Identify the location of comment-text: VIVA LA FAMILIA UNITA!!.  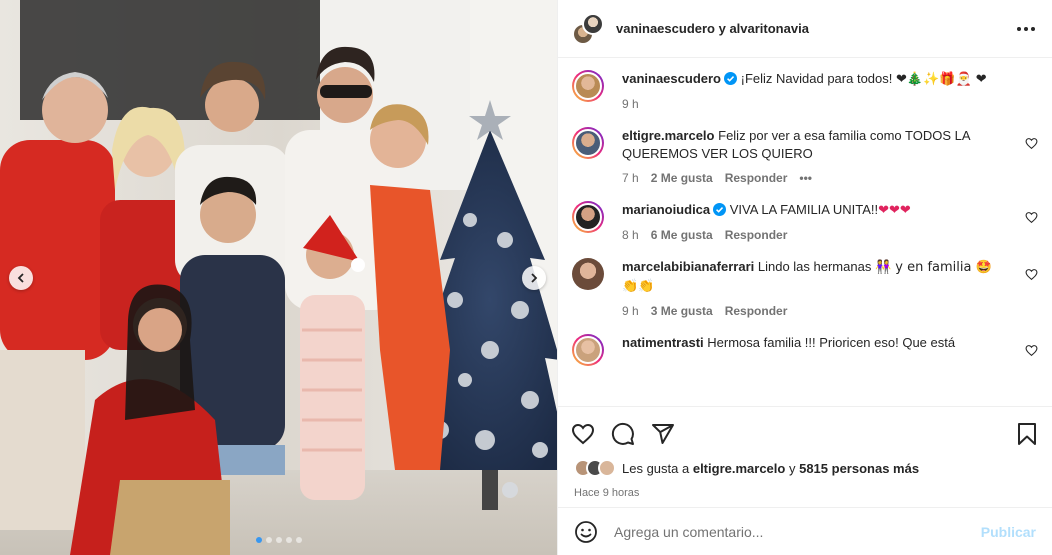
(804, 209).